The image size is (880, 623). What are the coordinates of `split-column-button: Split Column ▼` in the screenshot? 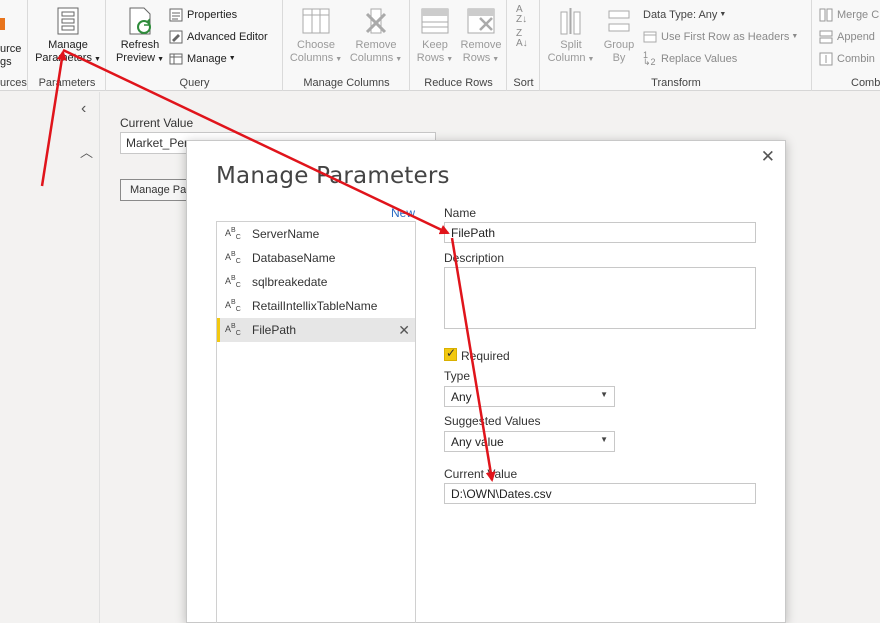 It's located at (571, 36).